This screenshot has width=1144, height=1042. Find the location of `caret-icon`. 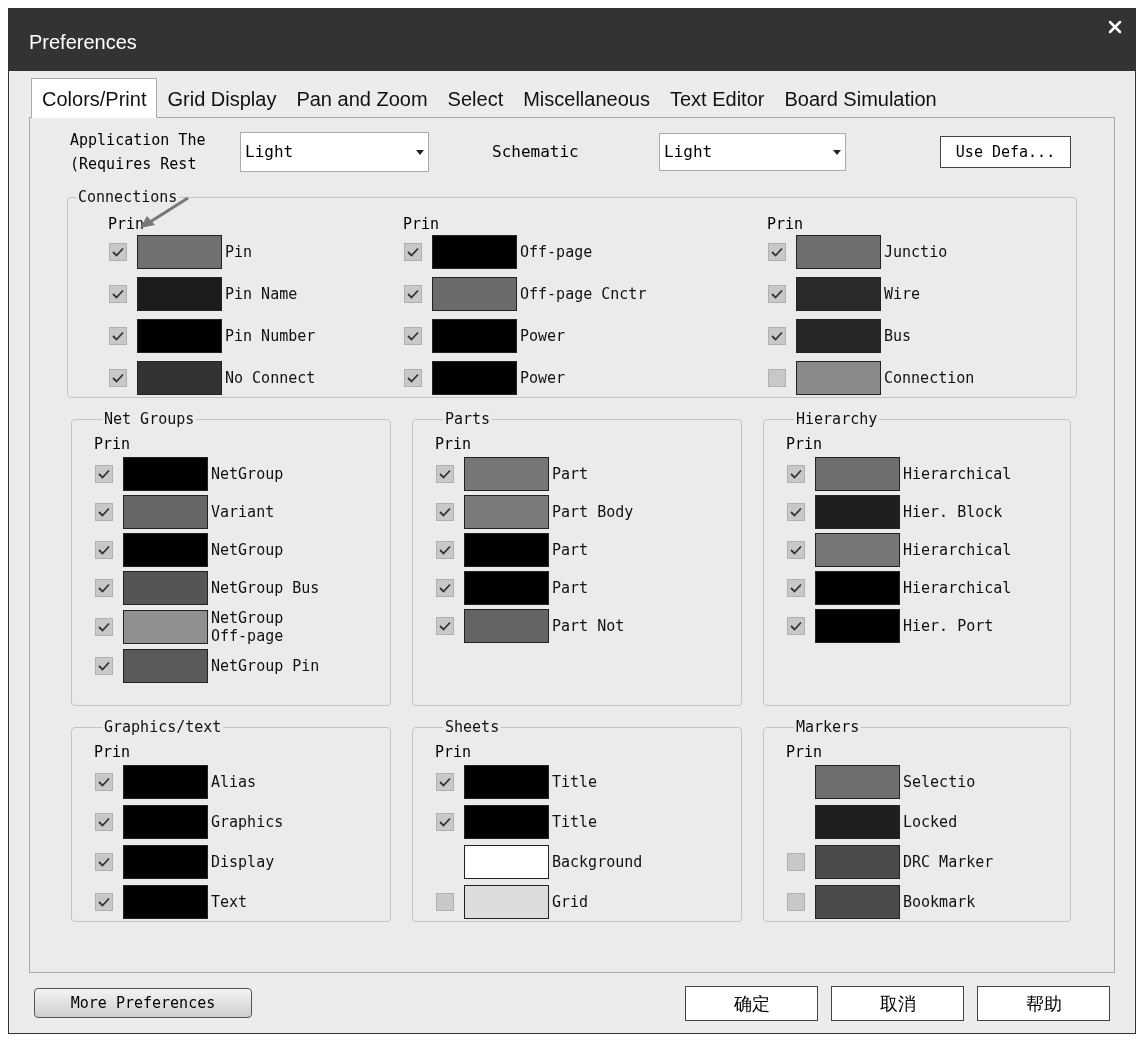

caret-icon is located at coordinates (837, 152).